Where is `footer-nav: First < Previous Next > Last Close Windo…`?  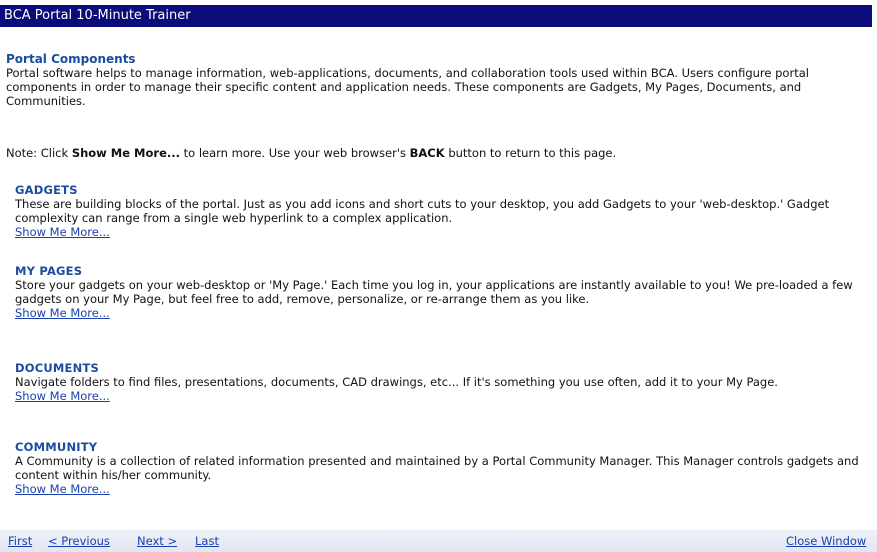 footer-nav: First < Previous Next > Last Close Windo… is located at coordinates (438, 541).